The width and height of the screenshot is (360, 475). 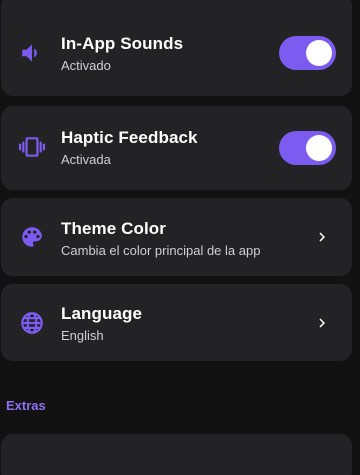 I want to click on setting-title: Theme Color, so click(x=114, y=228).